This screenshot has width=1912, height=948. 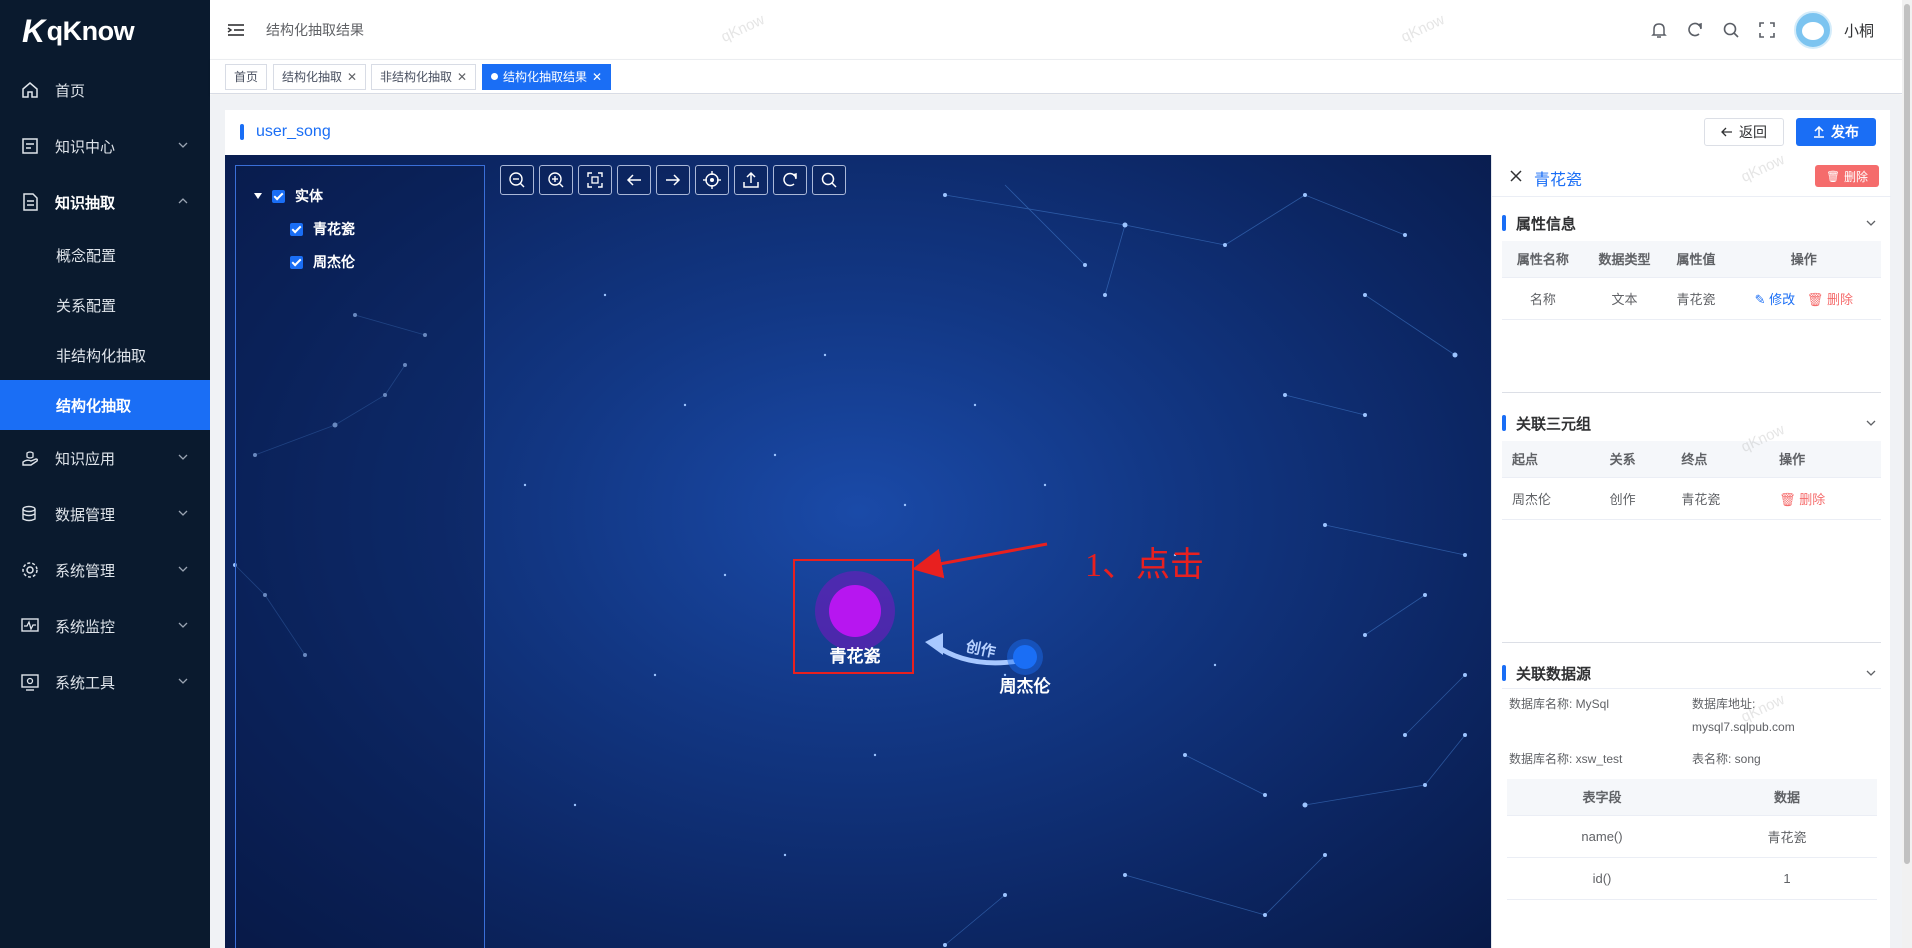 I want to click on cell: 文本, so click(x=1624, y=298).